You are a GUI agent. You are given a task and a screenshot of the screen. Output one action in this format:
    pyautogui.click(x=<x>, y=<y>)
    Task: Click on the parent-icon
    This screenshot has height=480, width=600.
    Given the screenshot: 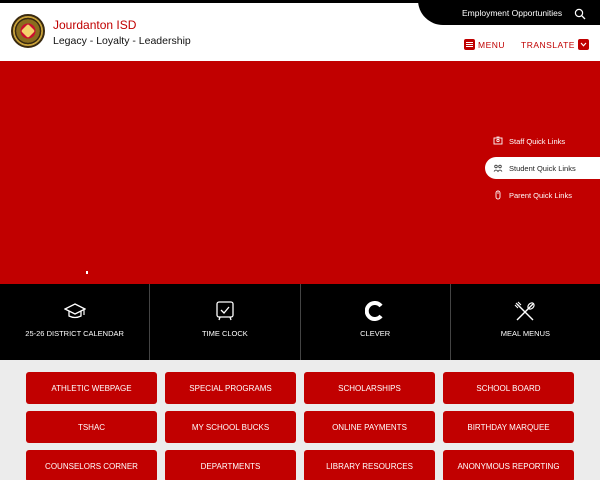 What is the action you would take?
    pyautogui.click(x=498, y=195)
    